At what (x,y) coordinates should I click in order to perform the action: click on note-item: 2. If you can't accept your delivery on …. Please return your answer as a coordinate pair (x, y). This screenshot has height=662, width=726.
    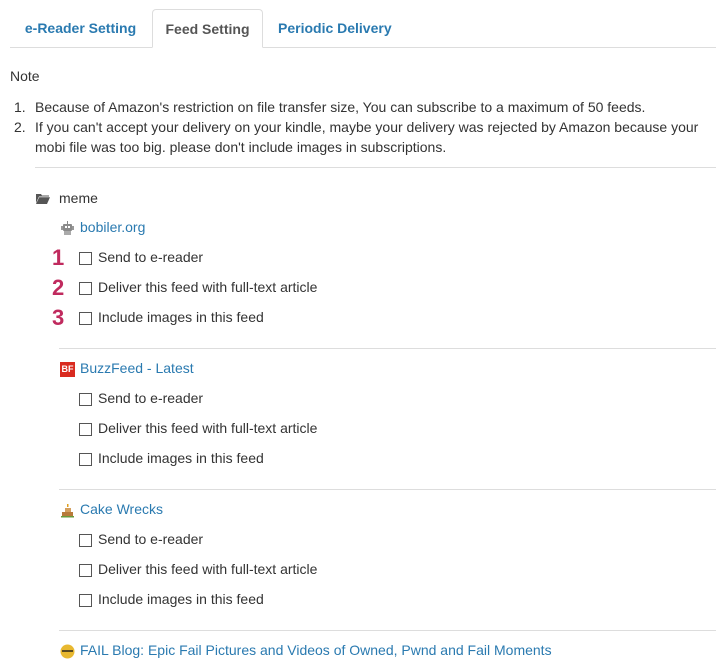
    Looking at the image, I should click on (364, 137).